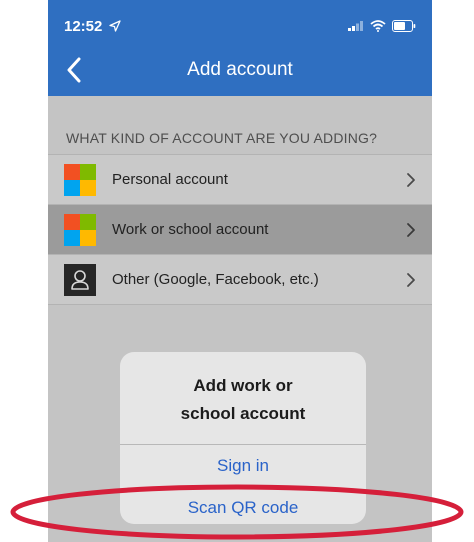 Image resolution: width=474 pixels, height=542 pixels. What do you see at coordinates (80, 280) in the screenshot?
I see `person-icon` at bounding box center [80, 280].